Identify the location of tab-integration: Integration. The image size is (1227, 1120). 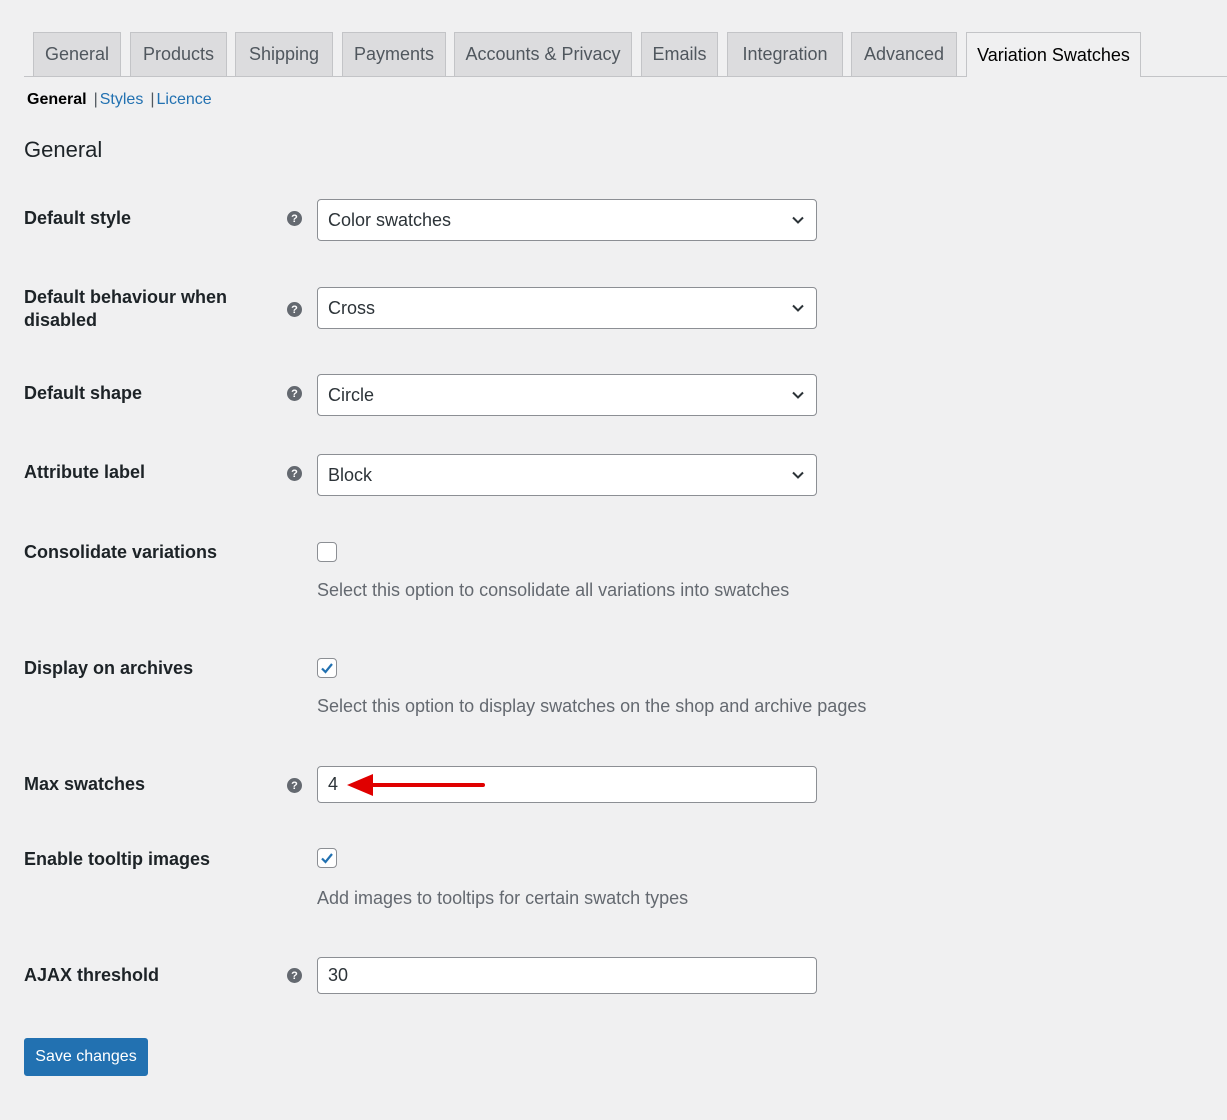
(785, 54).